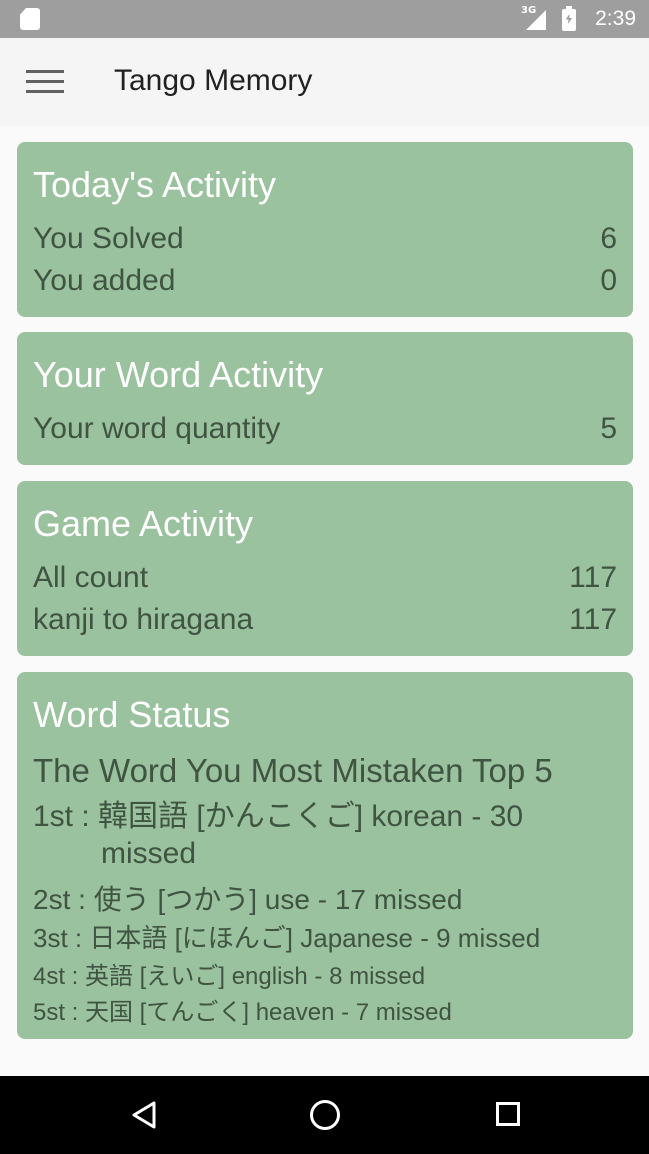 This screenshot has height=1154, width=649. I want to click on back-icon, so click(145, 1115).